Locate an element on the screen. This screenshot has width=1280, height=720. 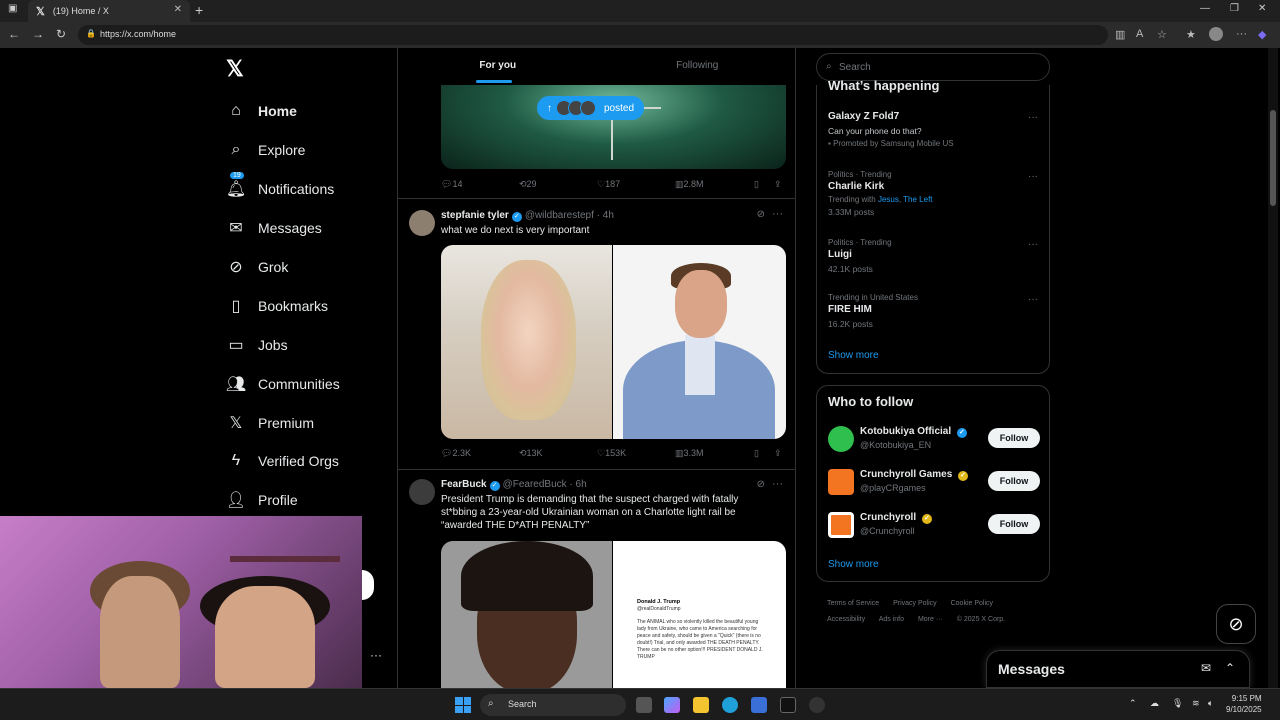
media-photo-mugshot is located at coordinates (527, 614).